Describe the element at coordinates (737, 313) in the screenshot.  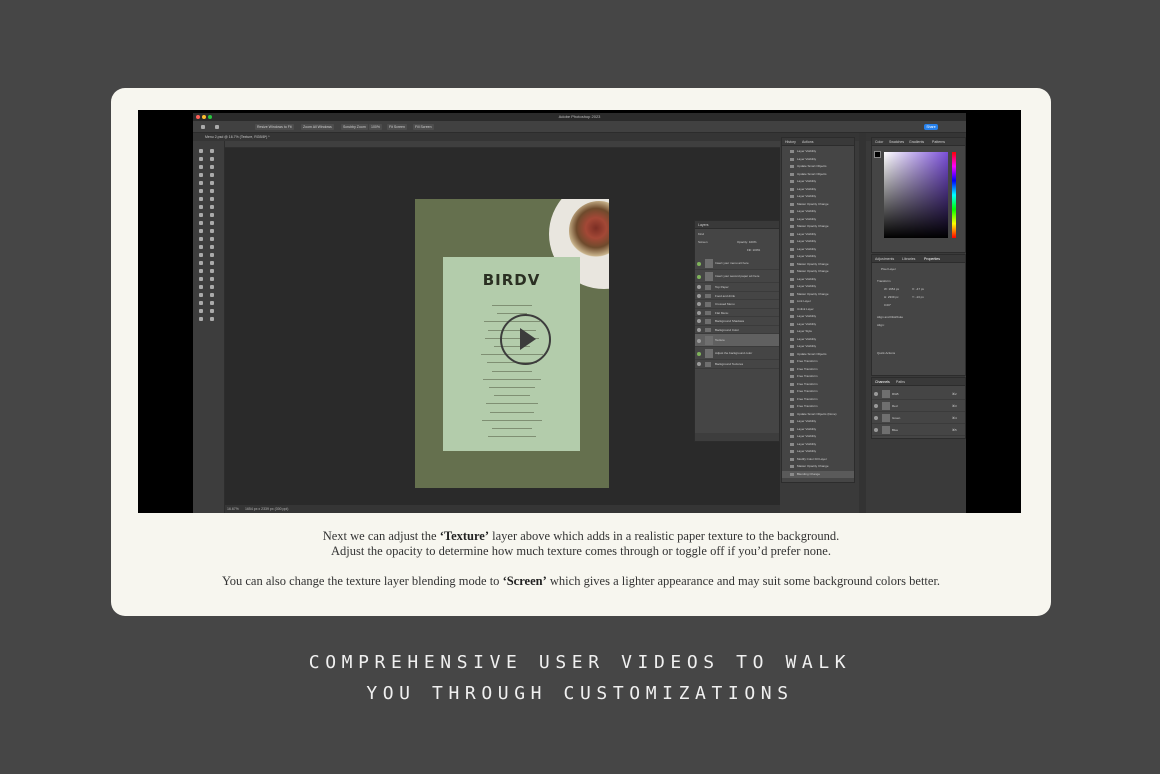
I see `layer-row: Flat Menu` at that location.